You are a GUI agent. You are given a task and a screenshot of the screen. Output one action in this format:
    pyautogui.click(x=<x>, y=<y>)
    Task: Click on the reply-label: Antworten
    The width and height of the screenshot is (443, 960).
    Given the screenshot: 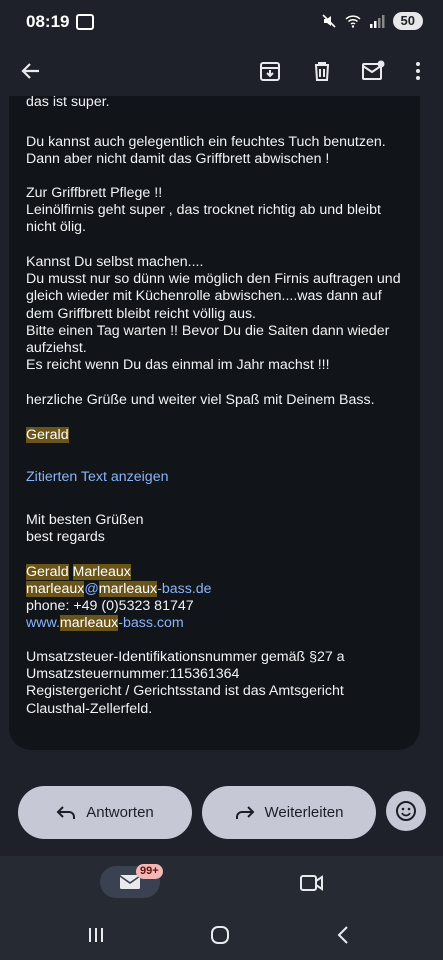 What is the action you would take?
    pyautogui.click(x=120, y=812)
    